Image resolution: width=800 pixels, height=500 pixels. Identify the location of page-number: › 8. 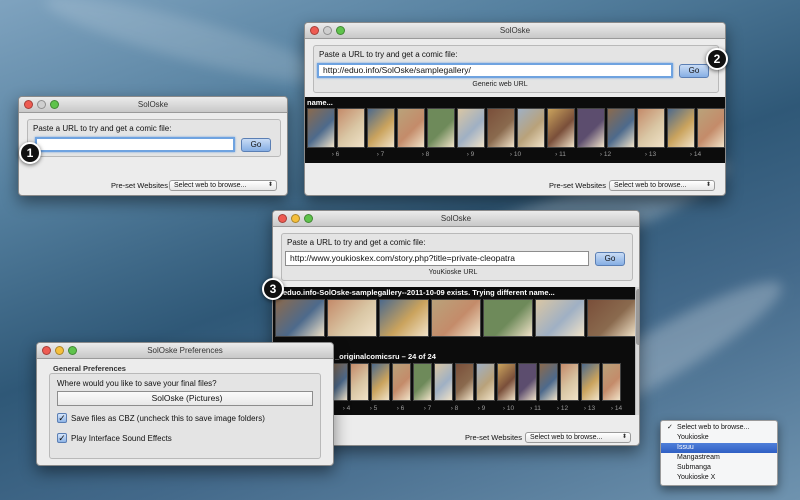
(425, 154).